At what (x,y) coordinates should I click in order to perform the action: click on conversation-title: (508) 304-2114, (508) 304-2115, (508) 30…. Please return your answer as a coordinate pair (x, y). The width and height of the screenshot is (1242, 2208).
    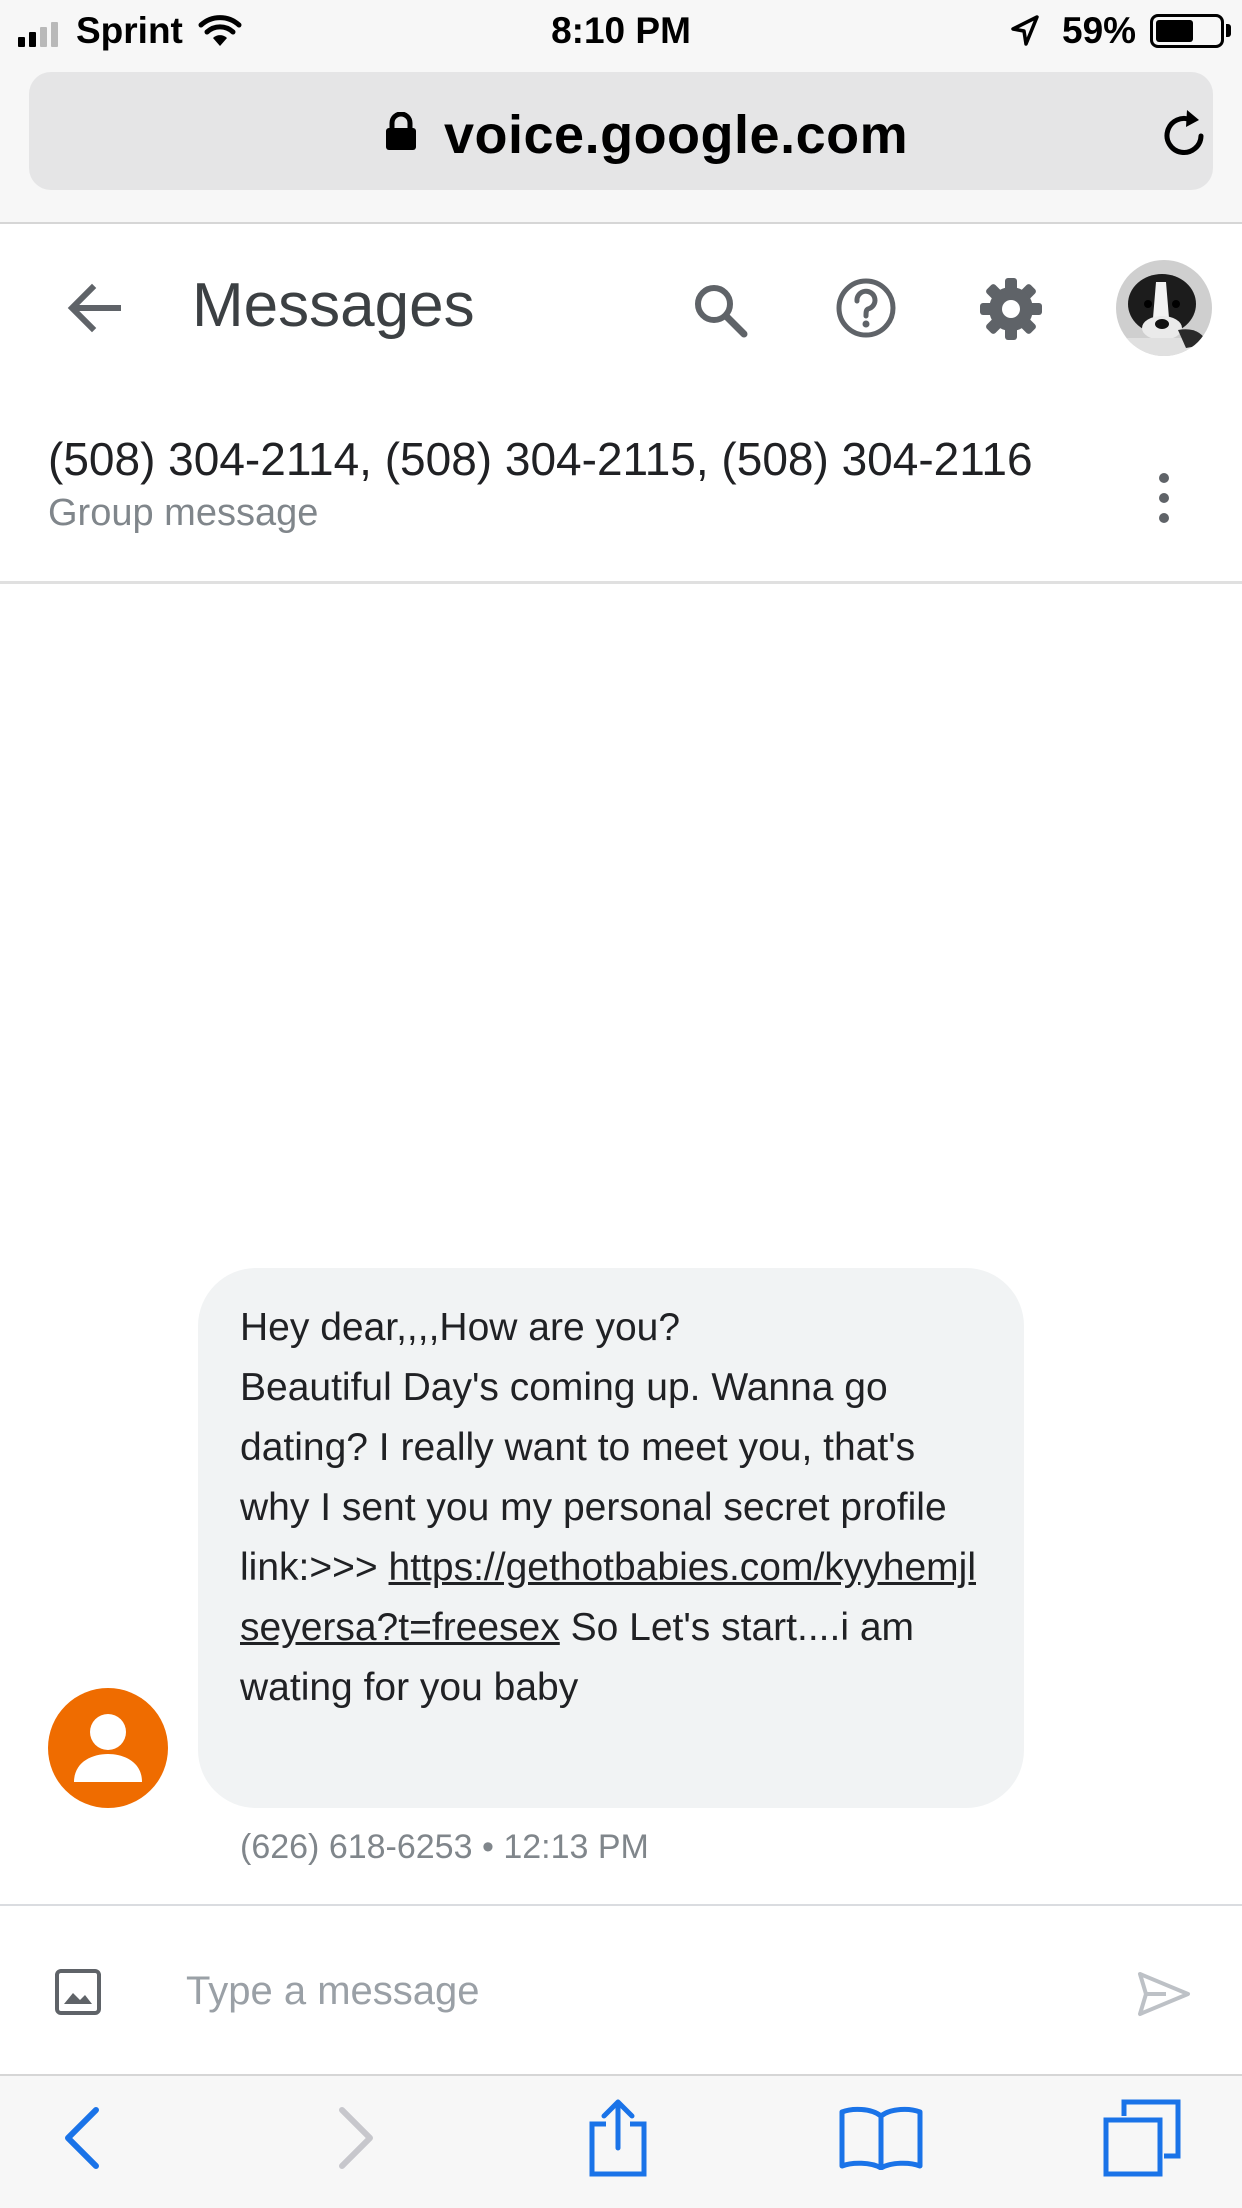
    Looking at the image, I should click on (563, 459).